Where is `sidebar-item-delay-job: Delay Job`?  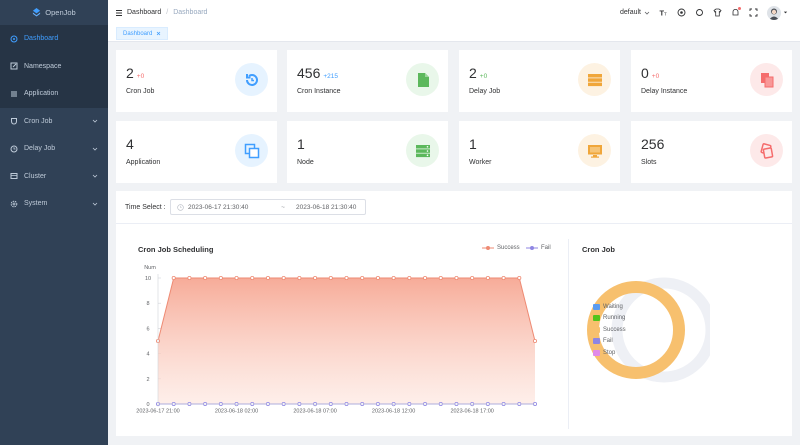
sidebar-item-delay-job: Delay Job is located at coordinates (54, 149).